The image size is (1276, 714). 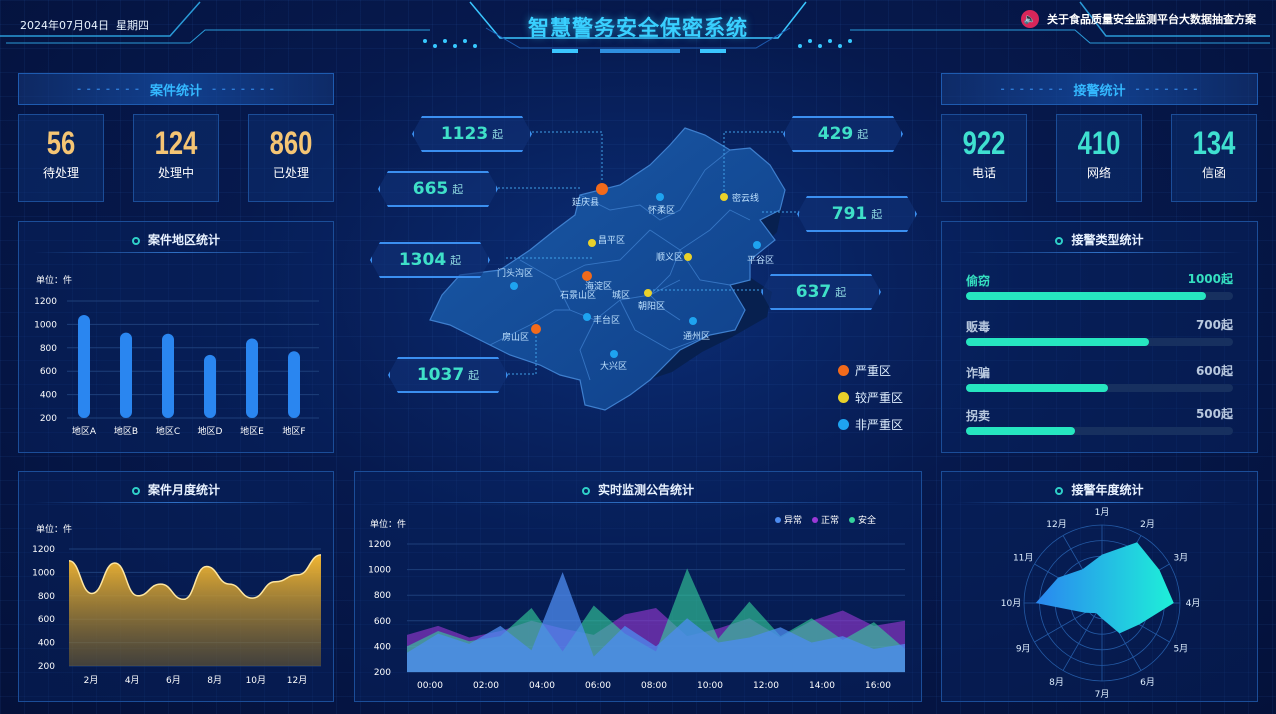 What do you see at coordinates (214, 680) in the screenshot?
I see `x-tick-label: 8月` at bounding box center [214, 680].